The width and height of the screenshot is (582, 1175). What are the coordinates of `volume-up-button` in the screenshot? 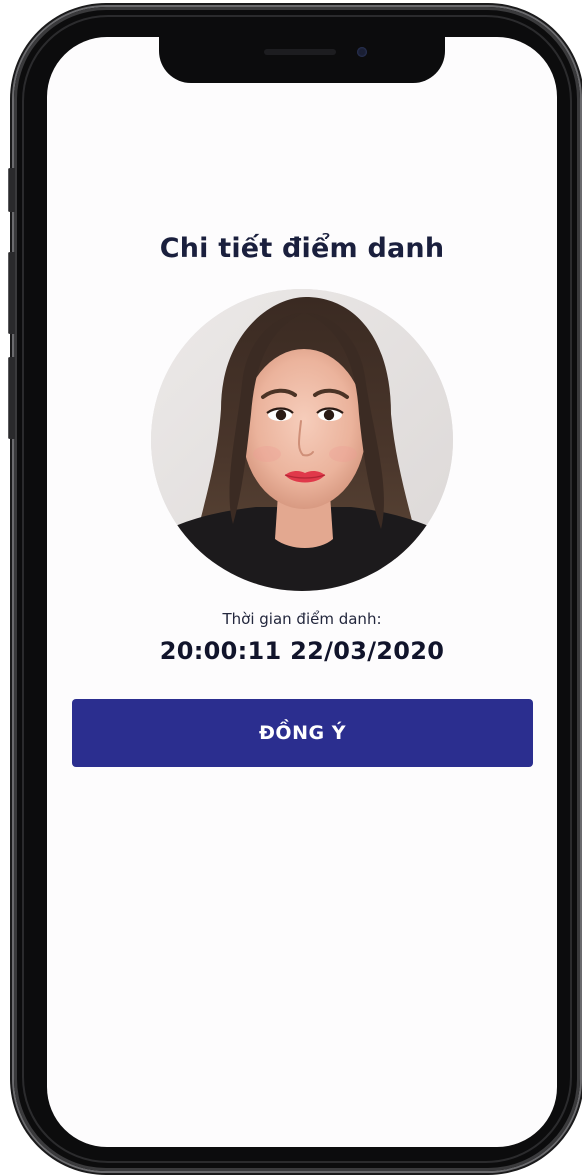 It's located at (11, 293).